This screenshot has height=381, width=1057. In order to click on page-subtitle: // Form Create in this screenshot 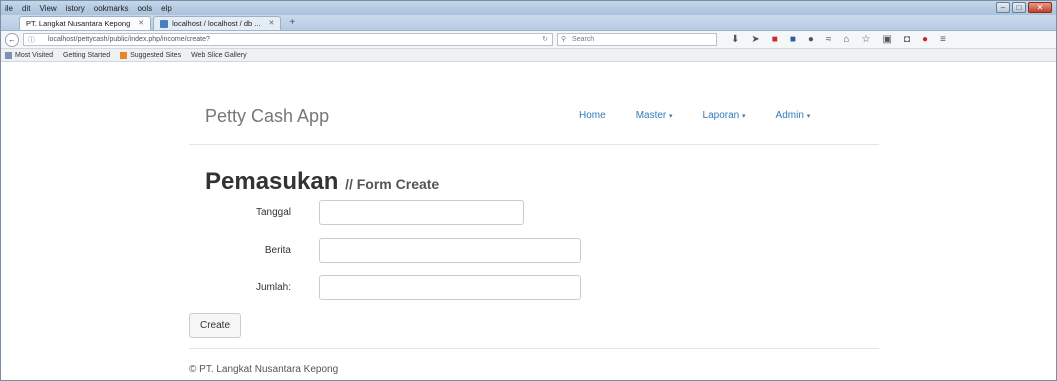, I will do `click(392, 184)`.